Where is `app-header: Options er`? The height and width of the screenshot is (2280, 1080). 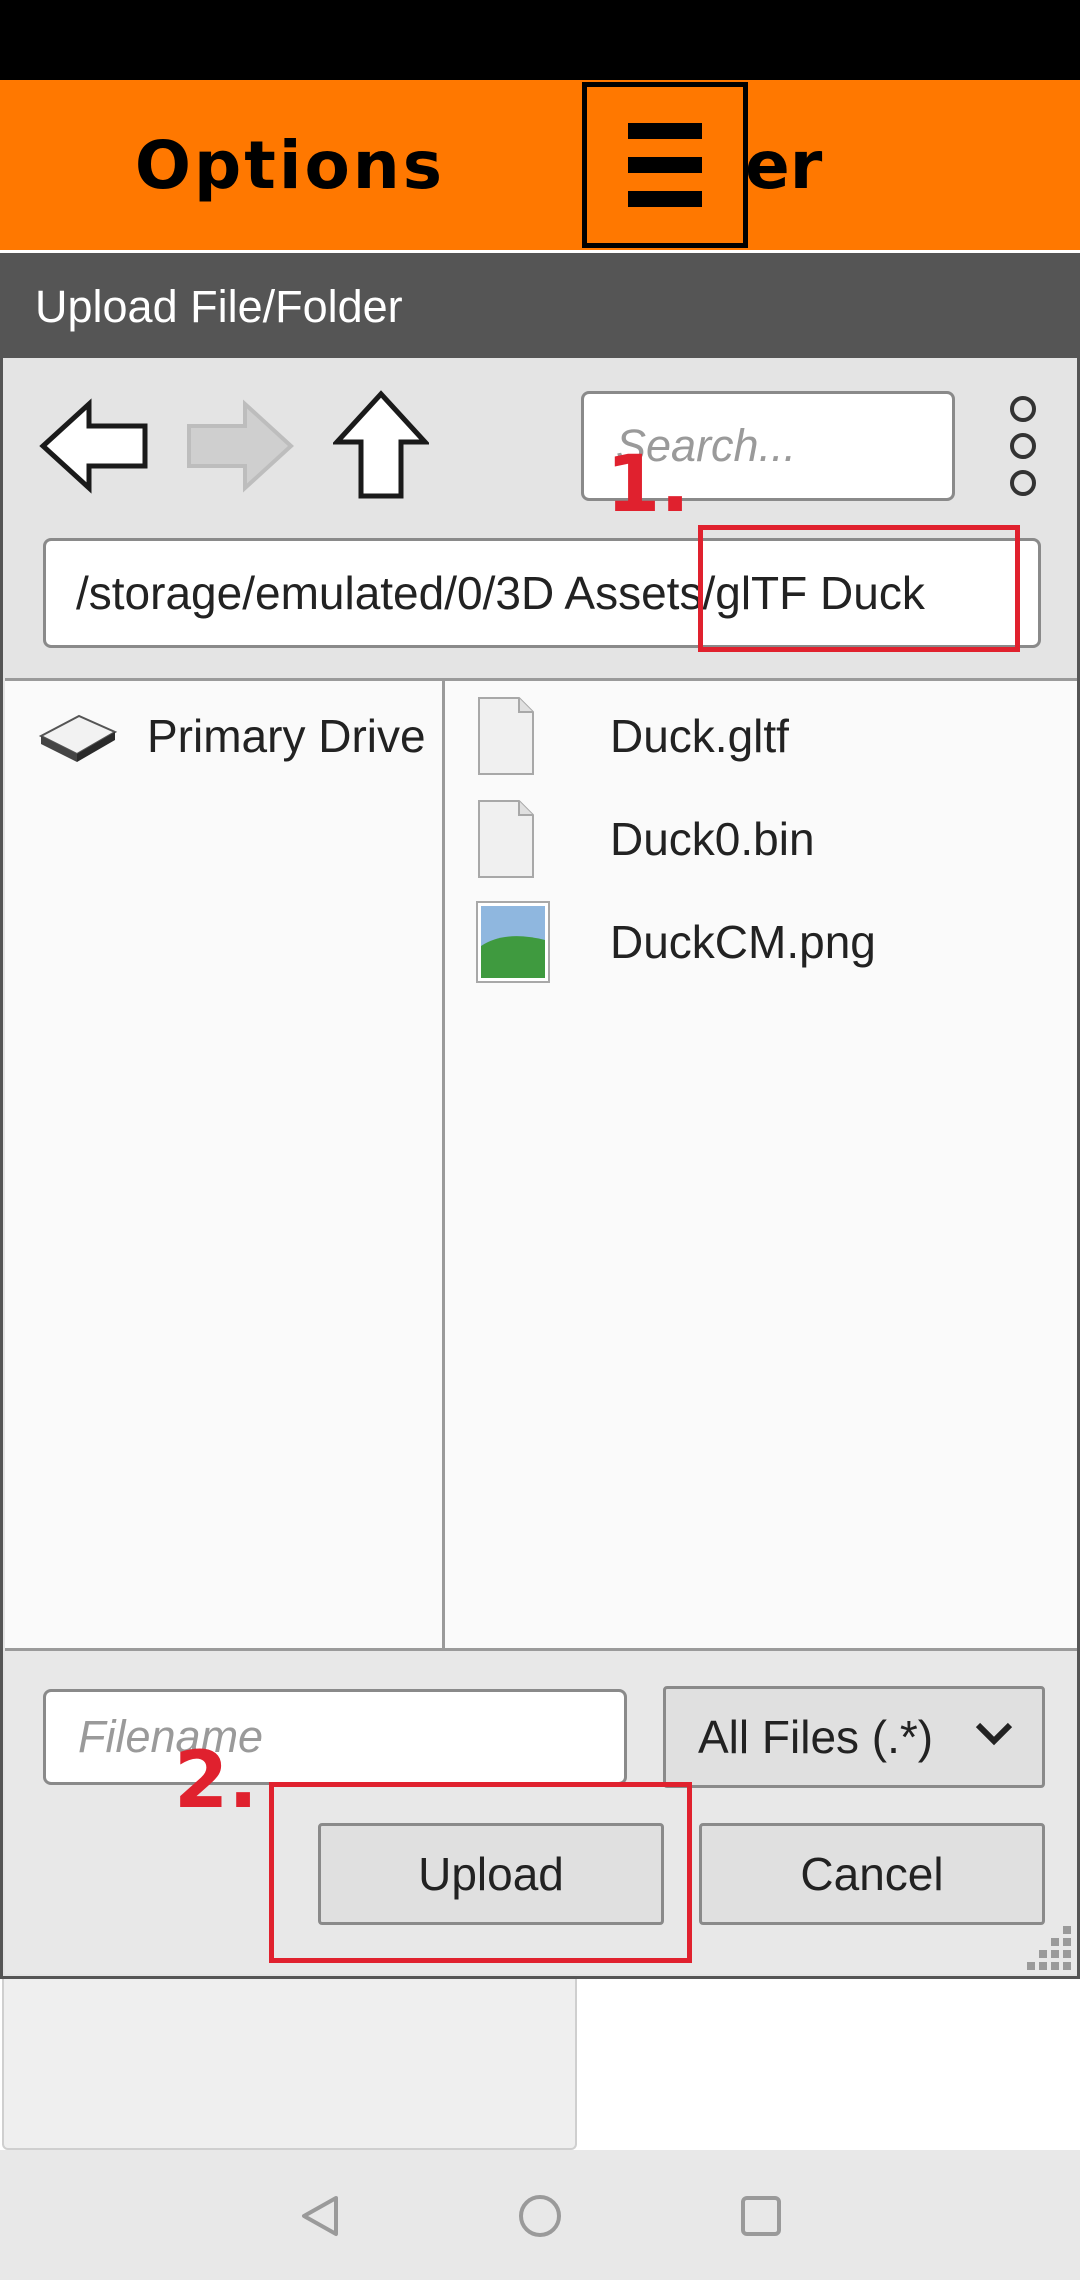 app-header: Options er is located at coordinates (540, 165).